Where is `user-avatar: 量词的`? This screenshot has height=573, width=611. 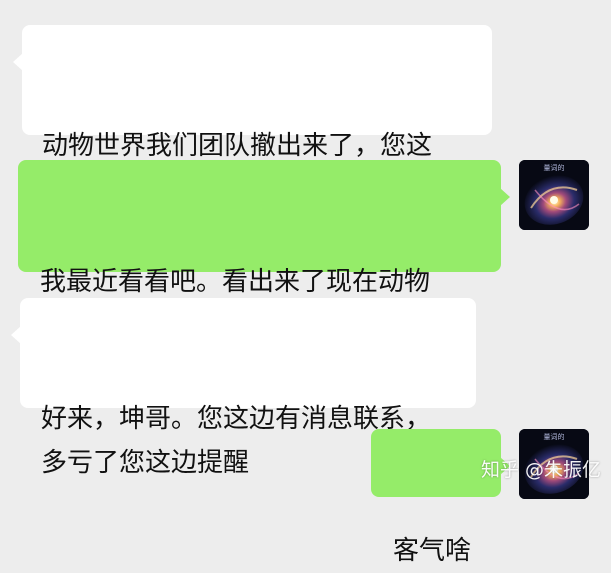
user-avatar: 量词的 is located at coordinates (554, 195).